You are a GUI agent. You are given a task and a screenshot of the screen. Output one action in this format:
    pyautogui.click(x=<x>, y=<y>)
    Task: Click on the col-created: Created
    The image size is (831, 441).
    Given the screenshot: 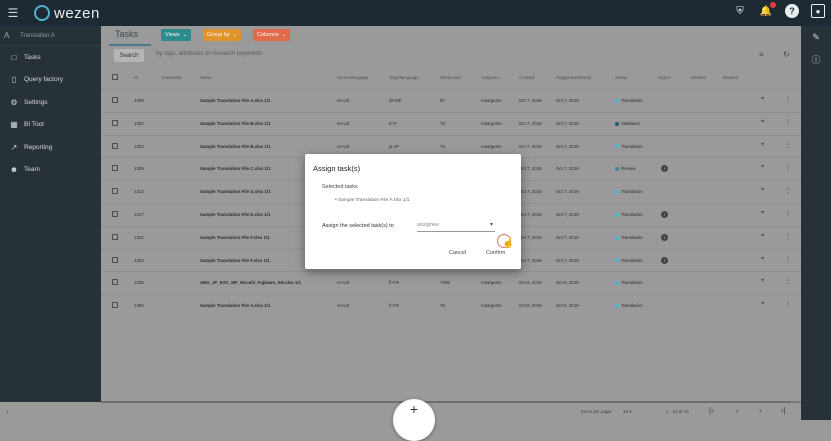 What is the action you would take?
    pyautogui.click(x=526, y=77)
    